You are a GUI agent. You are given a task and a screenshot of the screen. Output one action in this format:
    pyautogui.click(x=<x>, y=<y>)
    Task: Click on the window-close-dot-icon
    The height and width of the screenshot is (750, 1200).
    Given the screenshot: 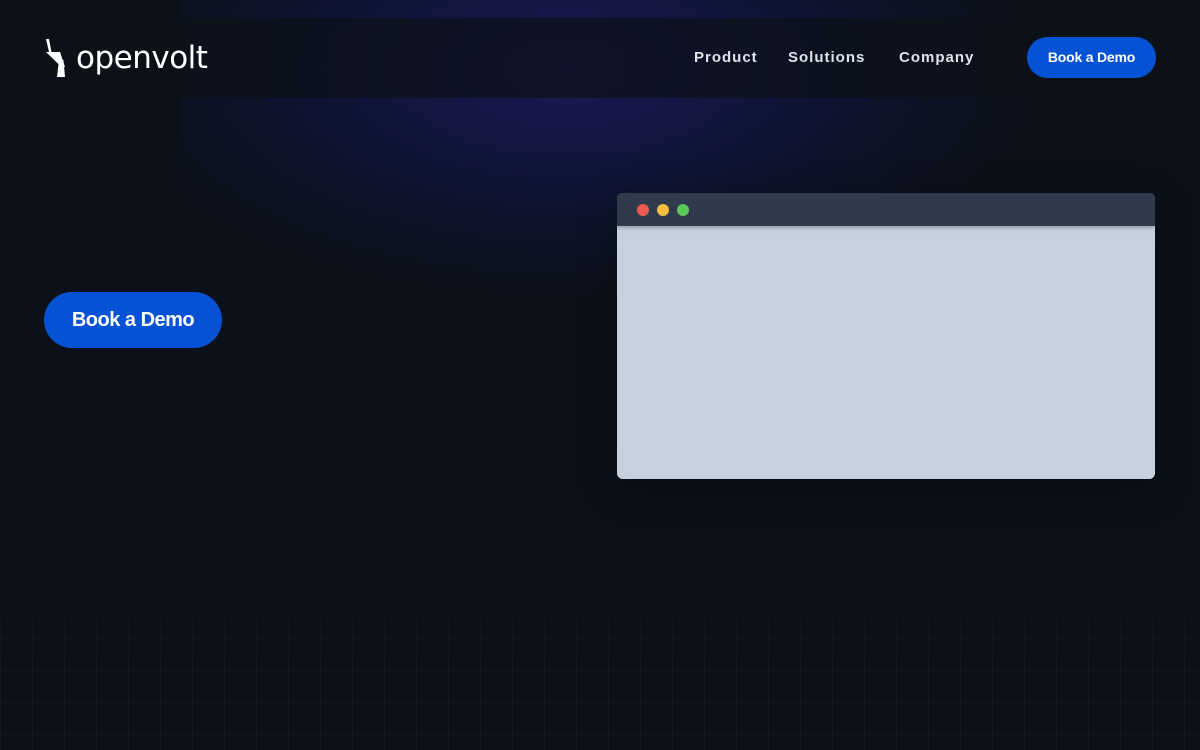 What is the action you would take?
    pyautogui.click(x=643, y=209)
    